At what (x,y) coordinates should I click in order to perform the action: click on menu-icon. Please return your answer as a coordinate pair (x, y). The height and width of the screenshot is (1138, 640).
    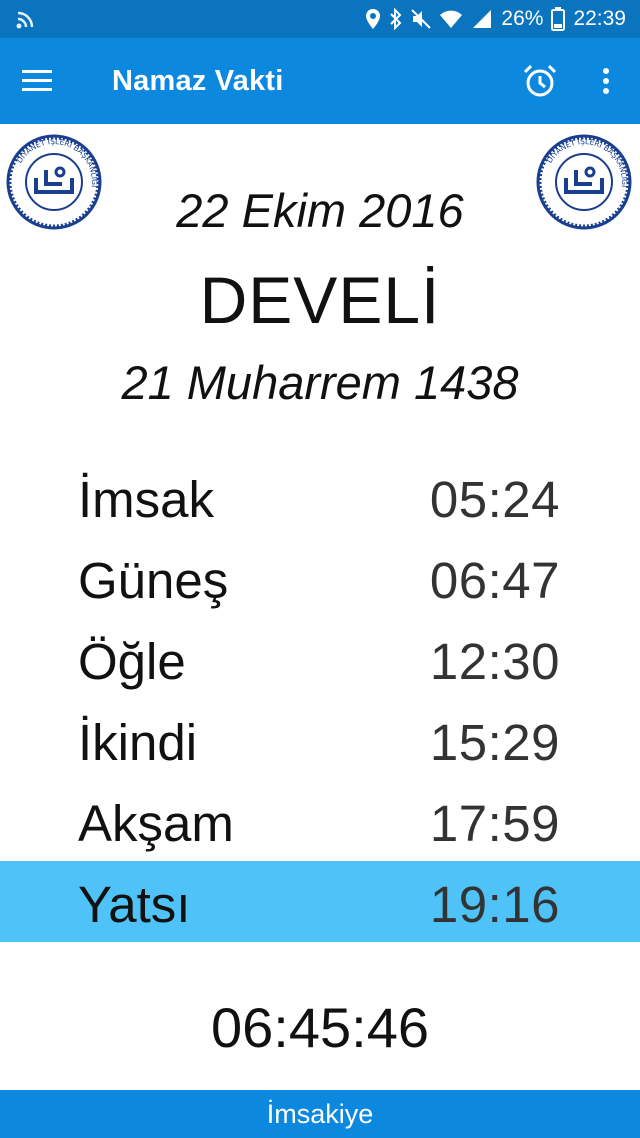
    Looking at the image, I should click on (38, 81).